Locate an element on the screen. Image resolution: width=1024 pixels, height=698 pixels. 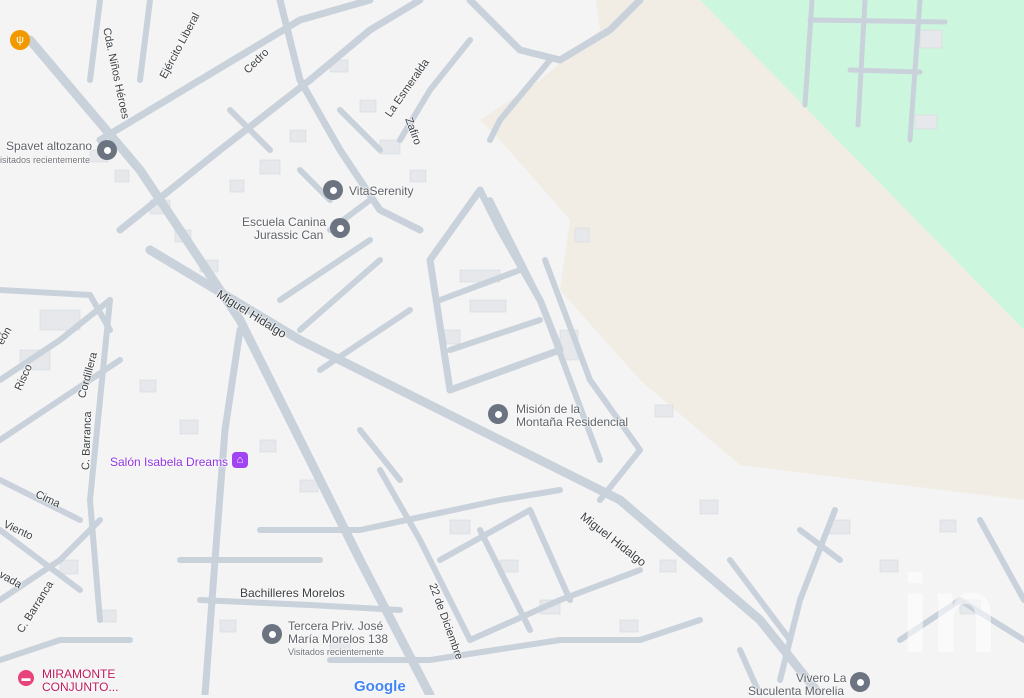
watermark: in is located at coordinates (949, 614).